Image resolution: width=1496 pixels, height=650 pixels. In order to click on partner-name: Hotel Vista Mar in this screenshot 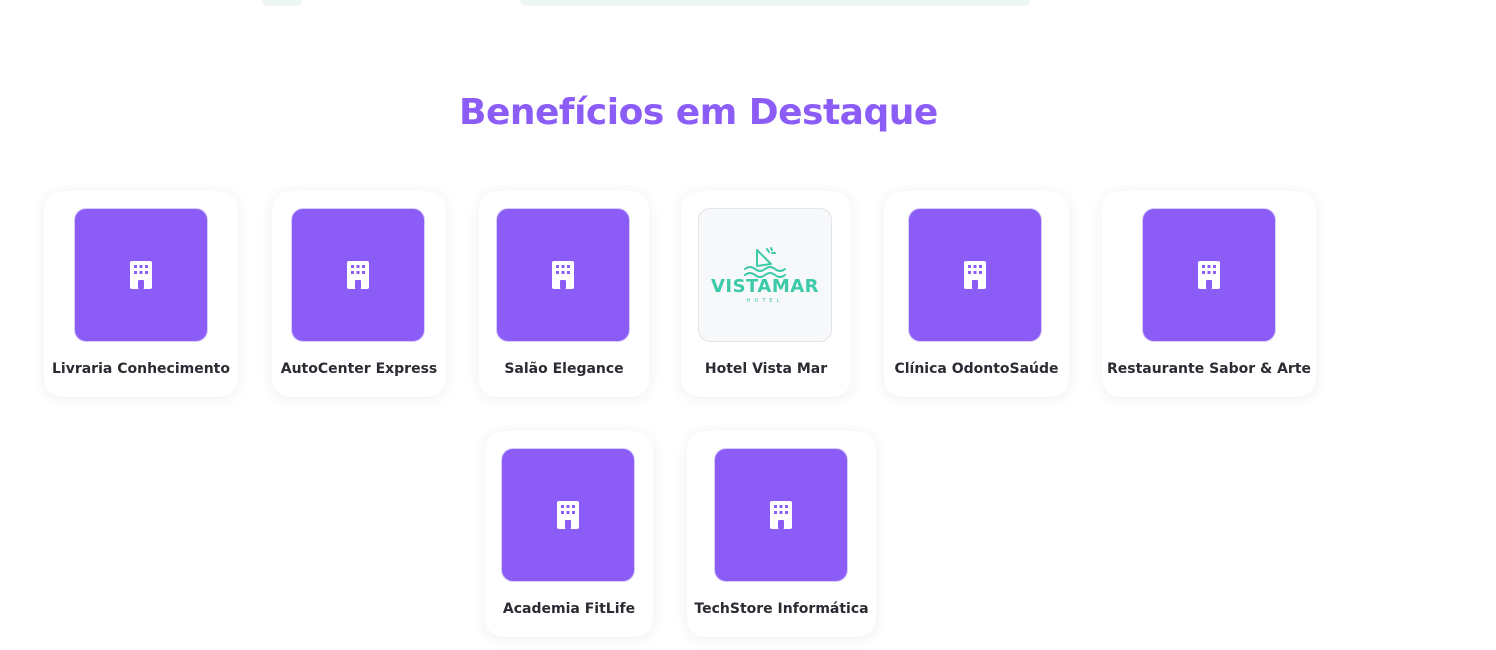, I will do `click(766, 369)`.